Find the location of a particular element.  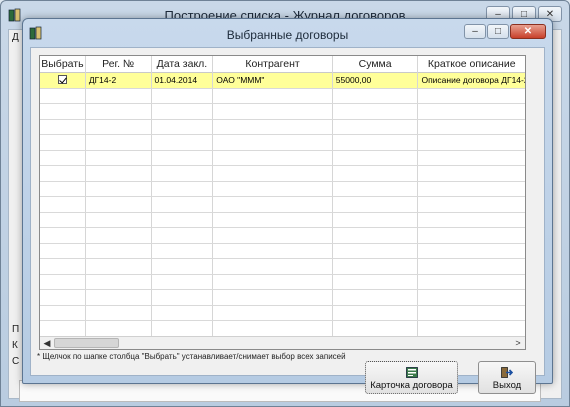

scroll-right-icon: > is located at coordinates (518, 343).